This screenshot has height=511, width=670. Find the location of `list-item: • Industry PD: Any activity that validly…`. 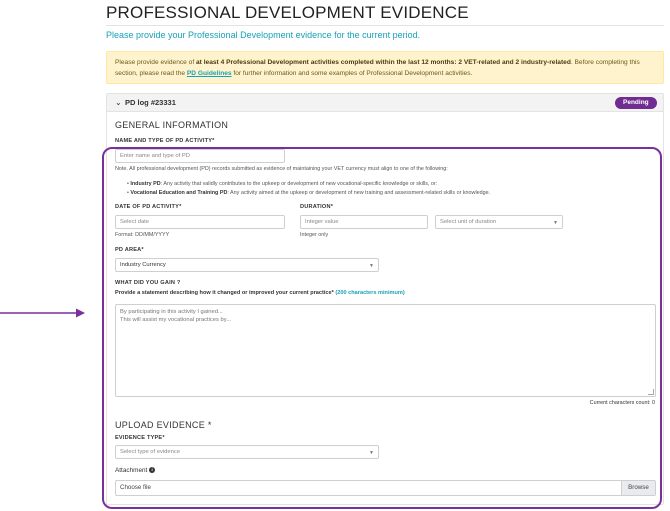

list-item: • Industry PD: Any activity that validly… is located at coordinates (282, 184).